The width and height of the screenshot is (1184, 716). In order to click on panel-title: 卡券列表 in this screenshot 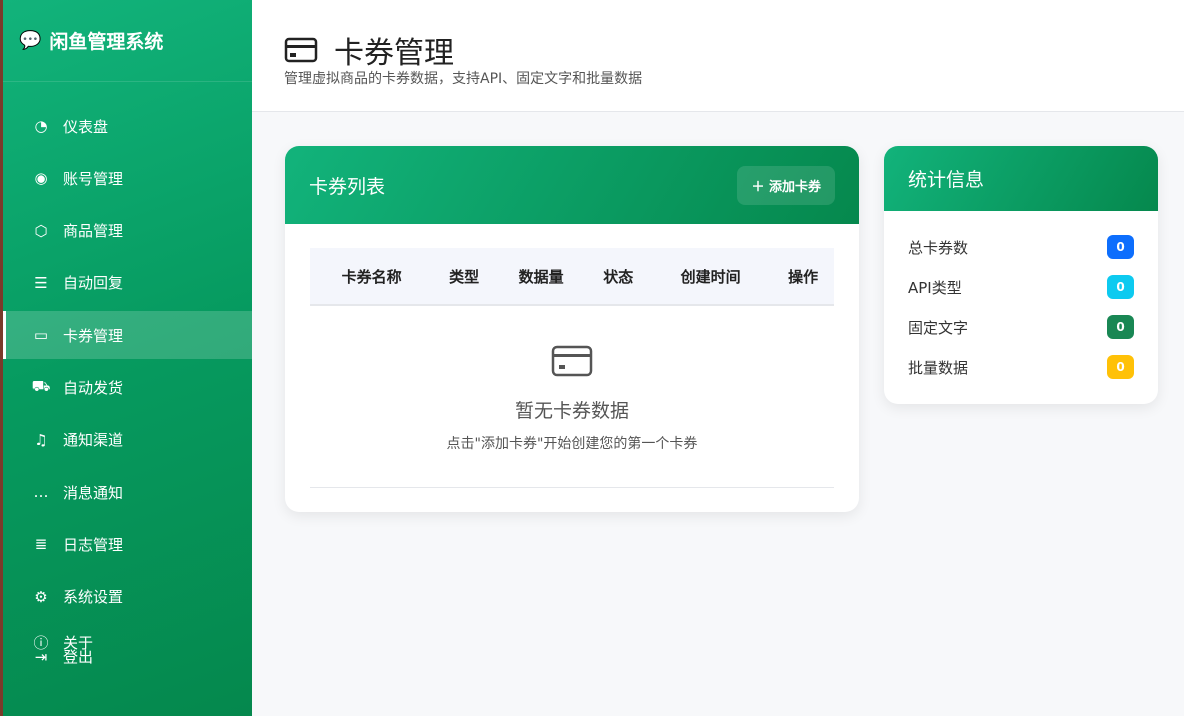, I will do `click(347, 186)`.